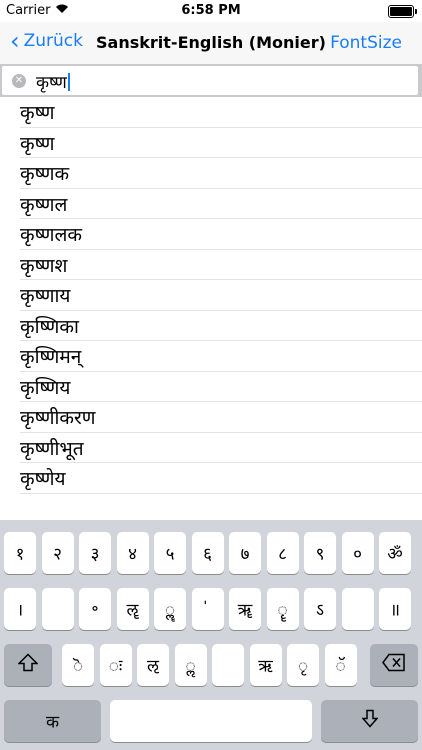 The width and height of the screenshot is (422, 750). I want to click on key: ॐ, so click(395, 553).